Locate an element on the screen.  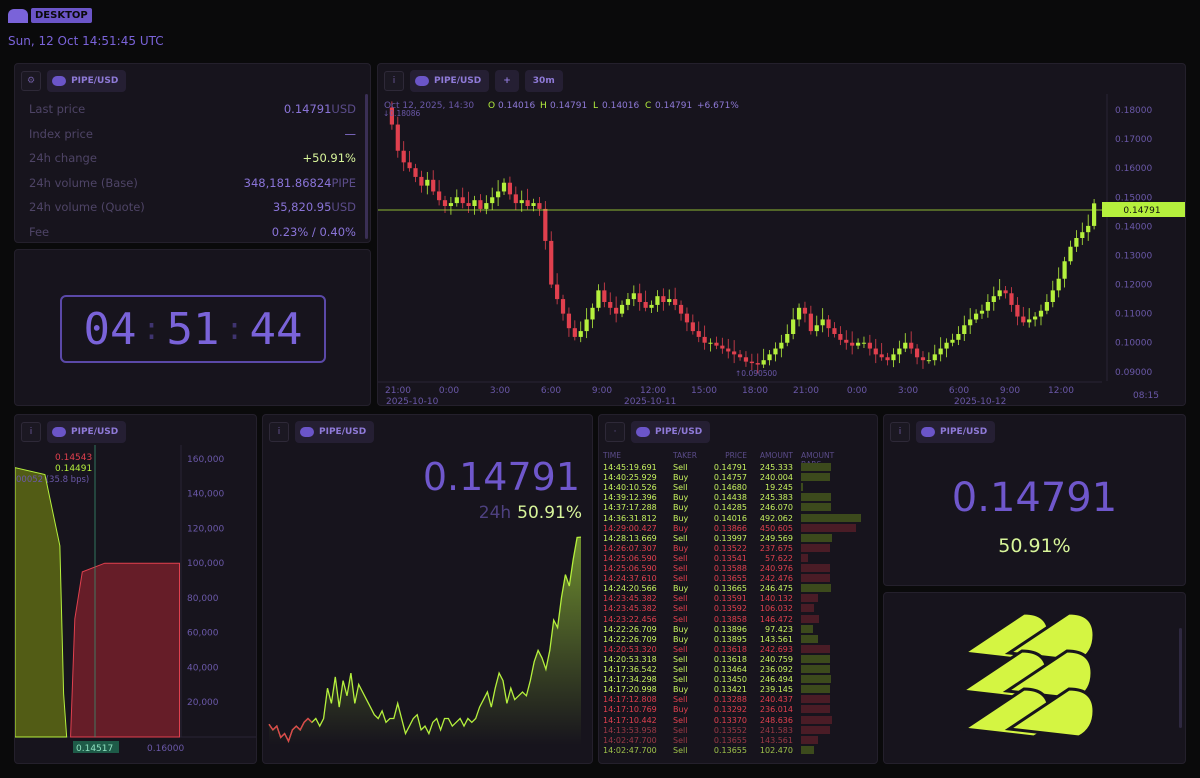
trade-row: 14:17:12.808 Sell 0.13288 240.437 is located at coordinates (738, 700).